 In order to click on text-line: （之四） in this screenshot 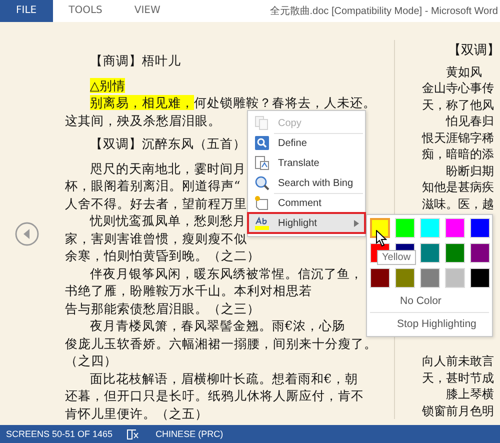, I will do `click(90, 361)`.